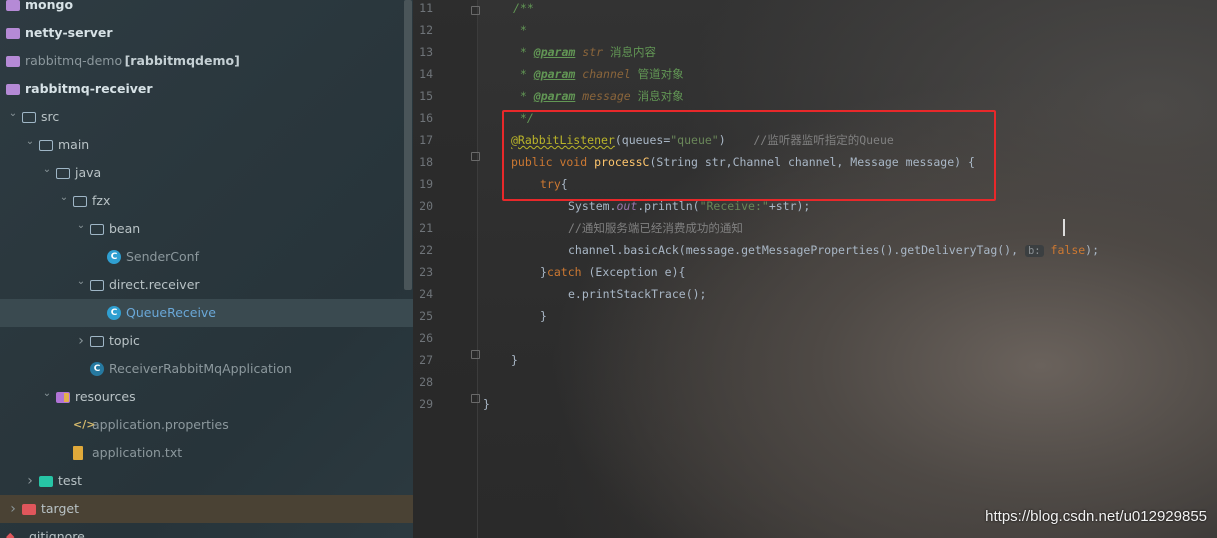 Image resolution: width=1217 pixels, height=538 pixels. What do you see at coordinates (206, 145) in the screenshot?
I see `tree-item-main: ⌄ main` at bounding box center [206, 145].